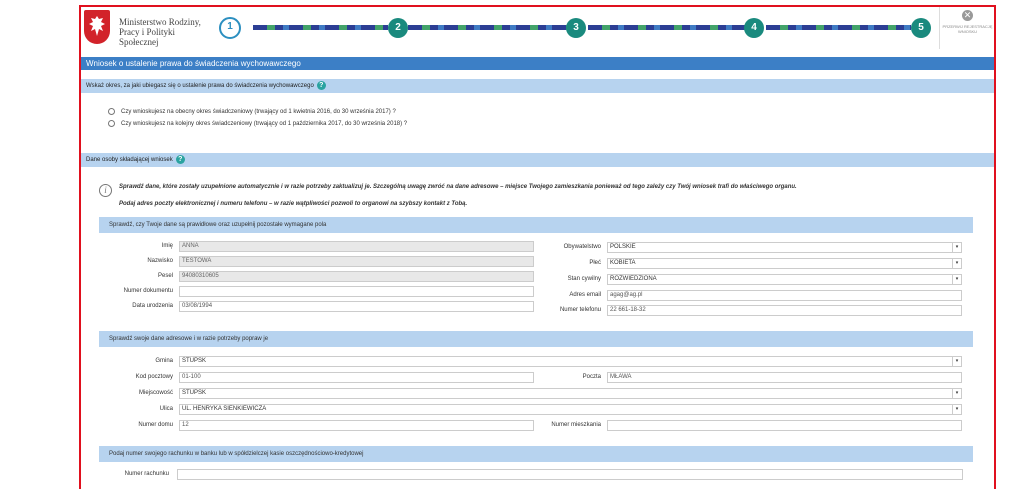 Image resolution: width=1024 pixels, height=489 pixels. What do you see at coordinates (570, 361) in the screenshot?
I see `gmina-select: STUPSK ▾` at bounding box center [570, 361].